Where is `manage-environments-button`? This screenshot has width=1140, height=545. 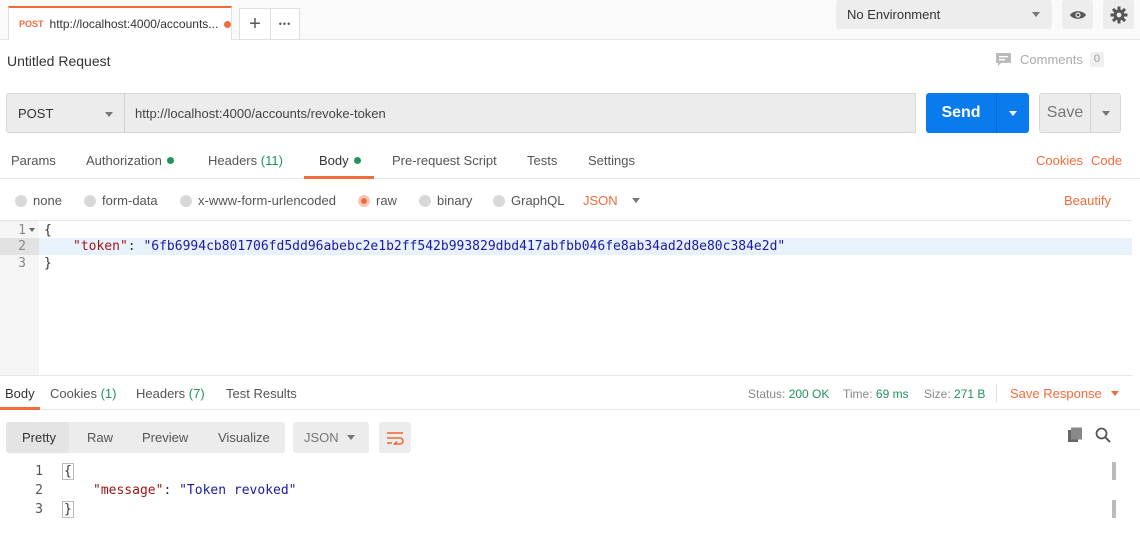
manage-environments-button is located at coordinates (1118, 14).